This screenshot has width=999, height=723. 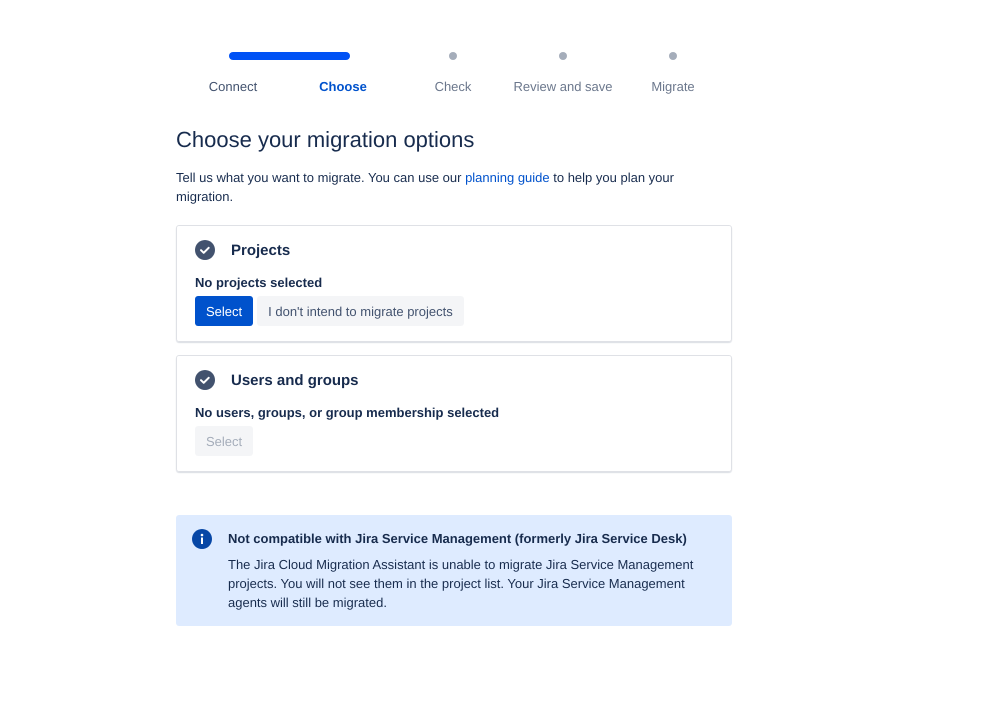 What do you see at coordinates (360, 311) in the screenshot?
I see `skip-button: I don't intend to migrate projects` at bounding box center [360, 311].